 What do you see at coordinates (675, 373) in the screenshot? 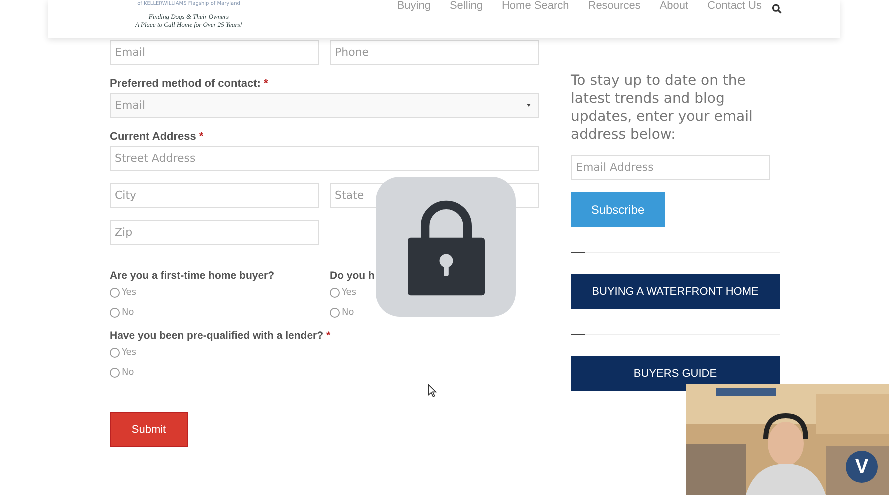
I see `link-button: BUYERS GUIDE` at bounding box center [675, 373].